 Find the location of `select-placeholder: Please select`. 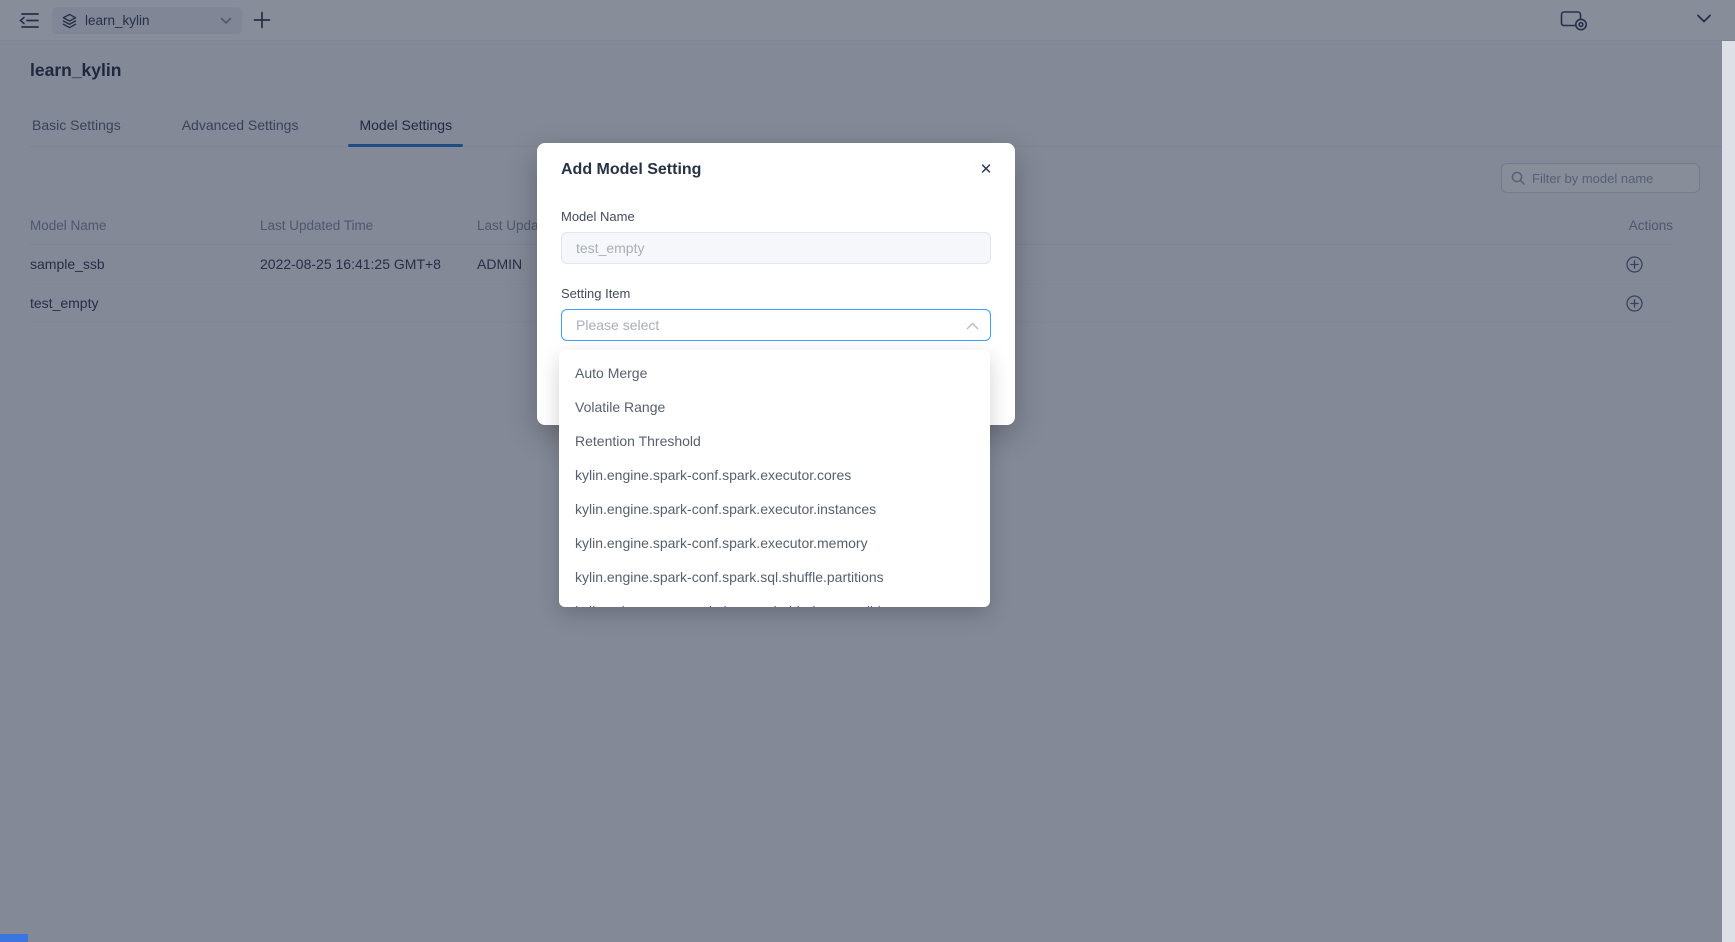

select-placeholder: Please select is located at coordinates (618, 325).